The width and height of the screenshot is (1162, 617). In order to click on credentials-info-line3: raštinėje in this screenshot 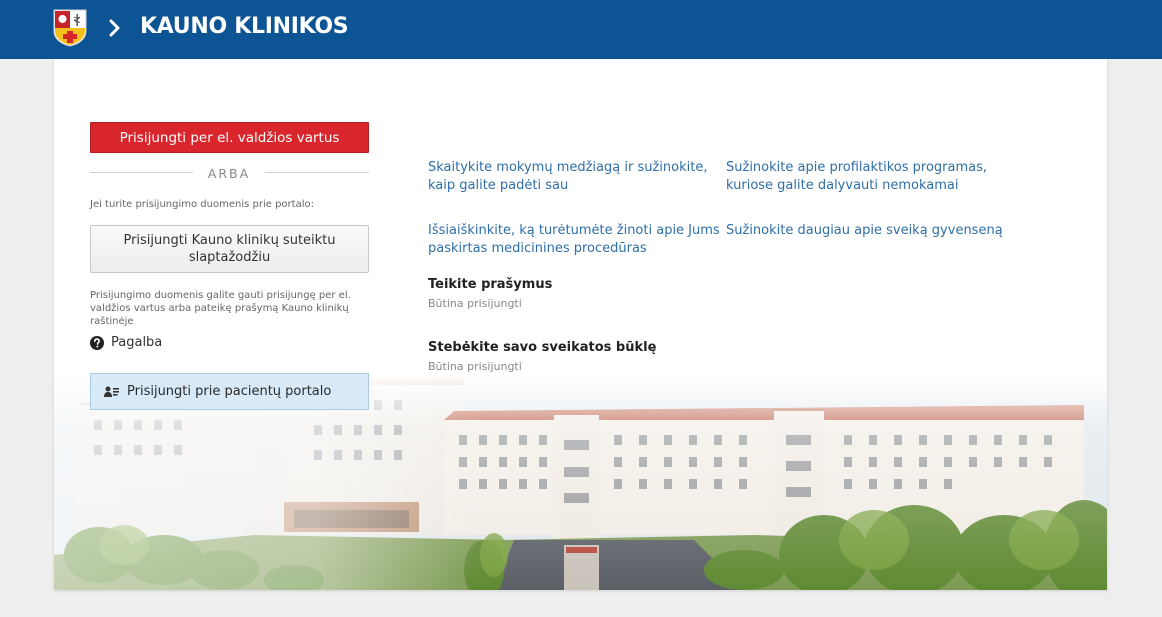, I will do `click(112, 321)`.